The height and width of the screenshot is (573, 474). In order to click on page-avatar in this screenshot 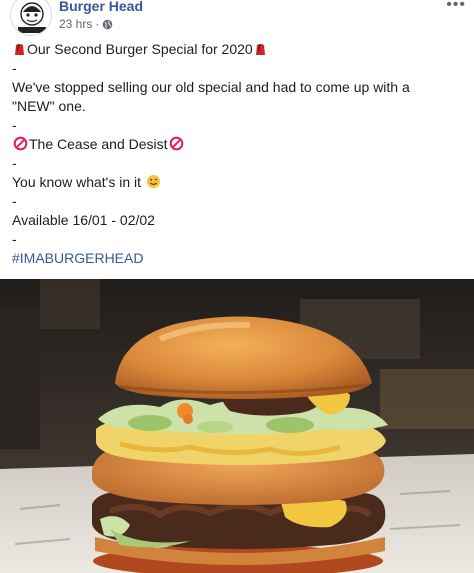, I will do `click(31, 18)`.